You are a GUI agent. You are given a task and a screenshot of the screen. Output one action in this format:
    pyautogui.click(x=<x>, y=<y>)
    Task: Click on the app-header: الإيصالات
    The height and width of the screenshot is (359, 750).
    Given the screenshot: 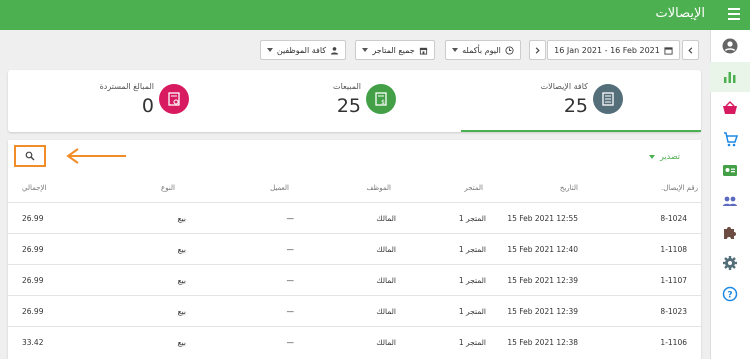 What is the action you would take?
    pyautogui.click(x=375, y=15)
    